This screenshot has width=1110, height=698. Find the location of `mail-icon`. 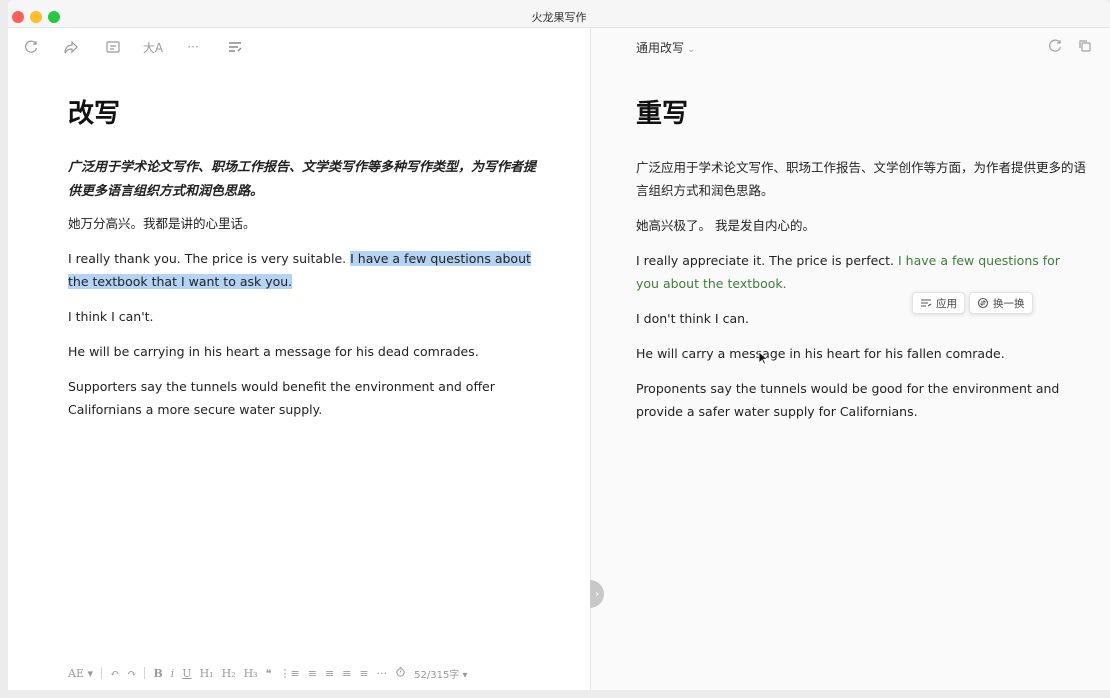

mail-icon is located at coordinates (113, 47).